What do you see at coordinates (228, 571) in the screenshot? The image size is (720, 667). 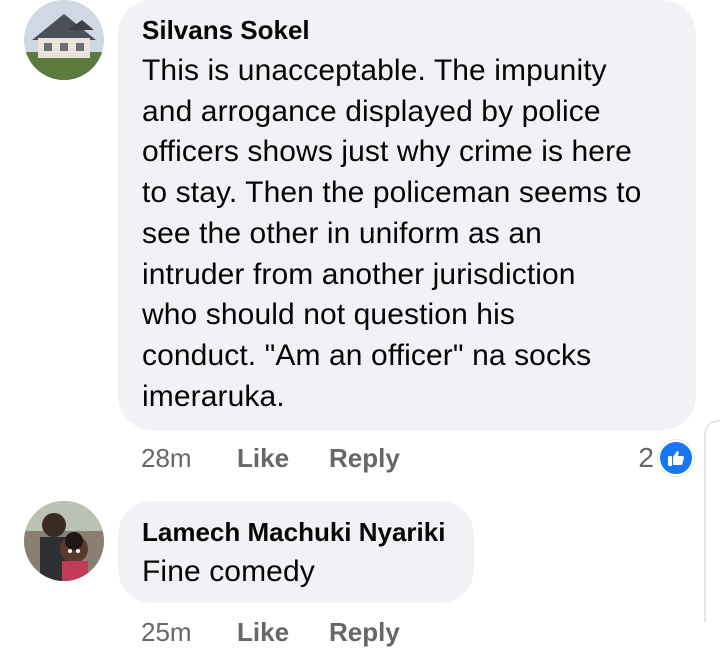 I see `comment-text: Fine comedy` at bounding box center [228, 571].